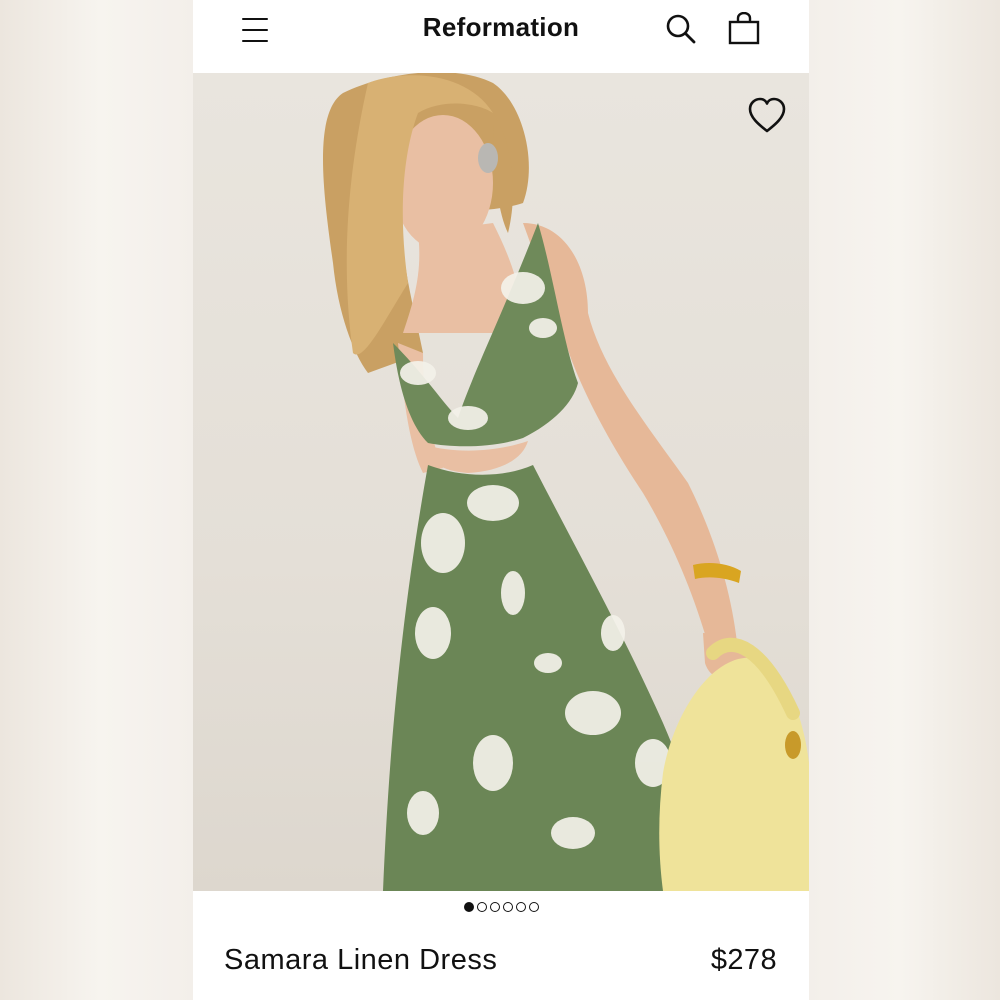 This screenshot has width=1000, height=1000. What do you see at coordinates (743, 960) in the screenshot?
I see `product-price: $278` at bounding box center [743, 960].